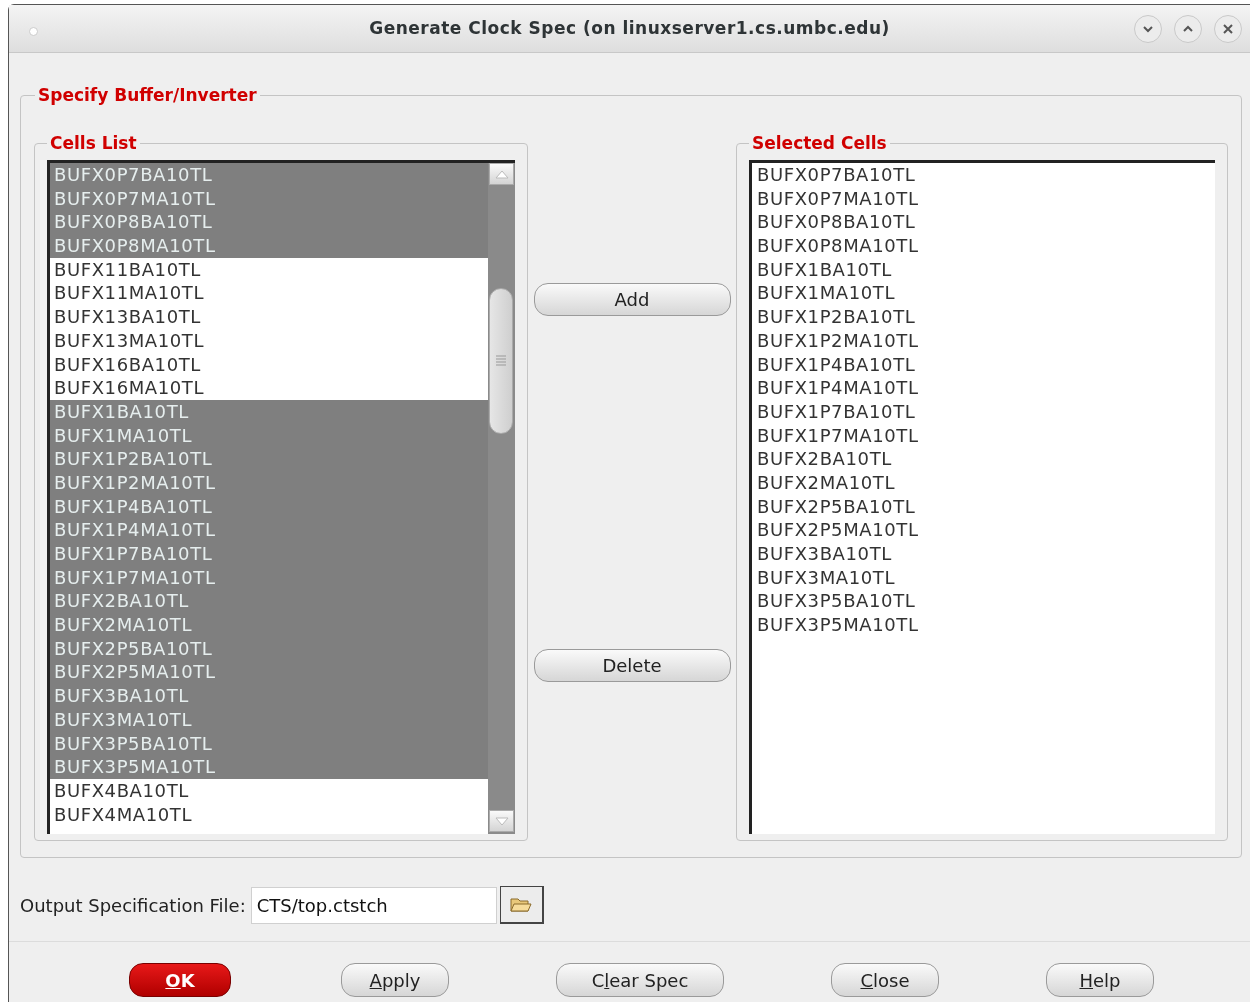 This screenshot has height=1002, width=1250. What do you see at coordinates (885, 980) in the screenshot?
I see `close-button: Close` at bounding box center [885, 980].